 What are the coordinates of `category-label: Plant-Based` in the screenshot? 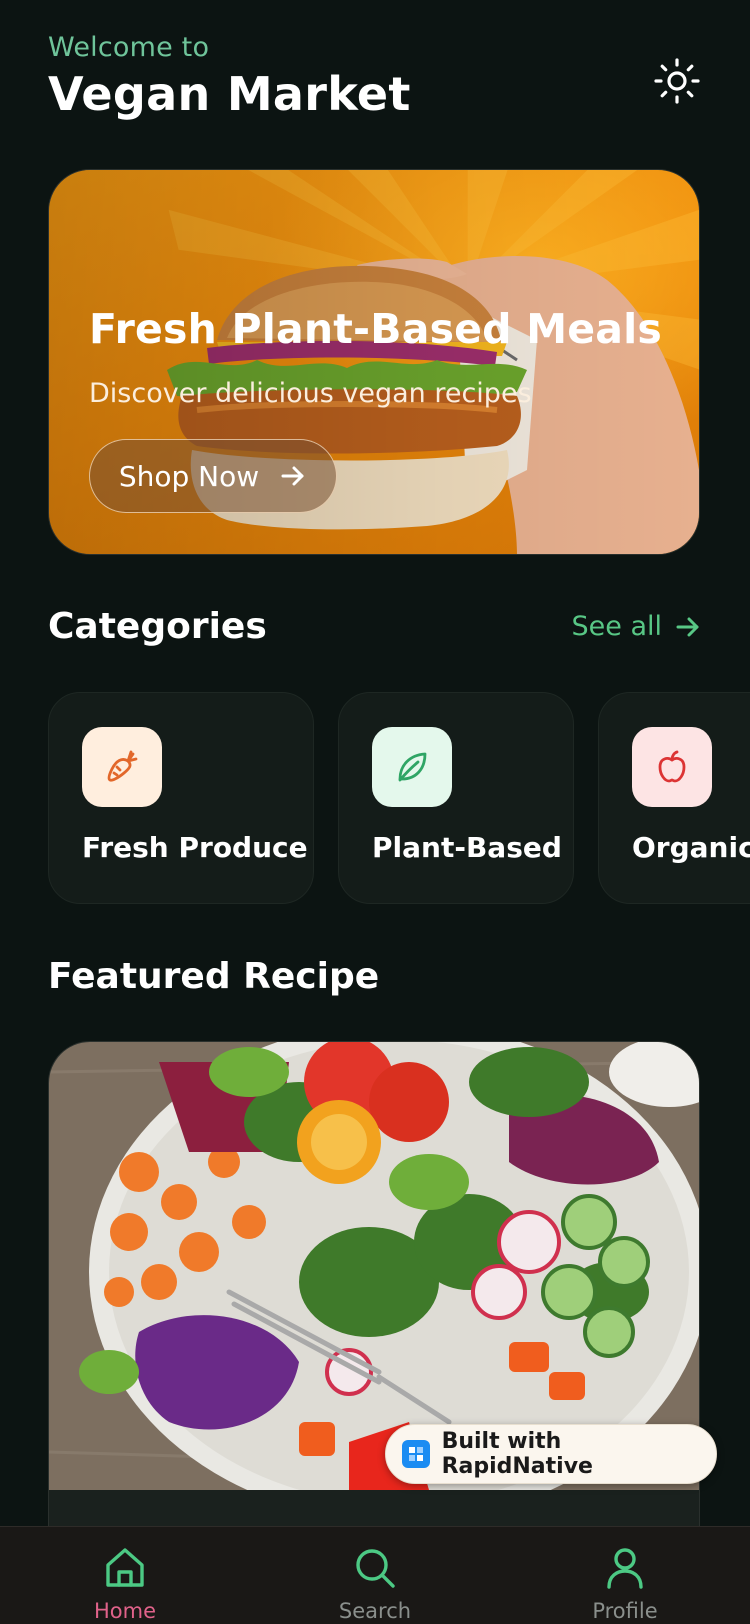 It's located at (467, 847).